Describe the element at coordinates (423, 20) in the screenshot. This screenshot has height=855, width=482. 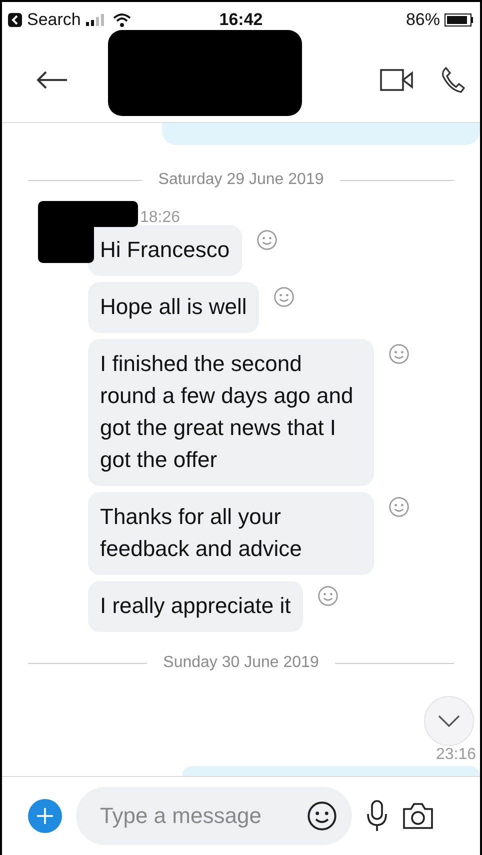
I see `battery-percent: 86%` at that location.